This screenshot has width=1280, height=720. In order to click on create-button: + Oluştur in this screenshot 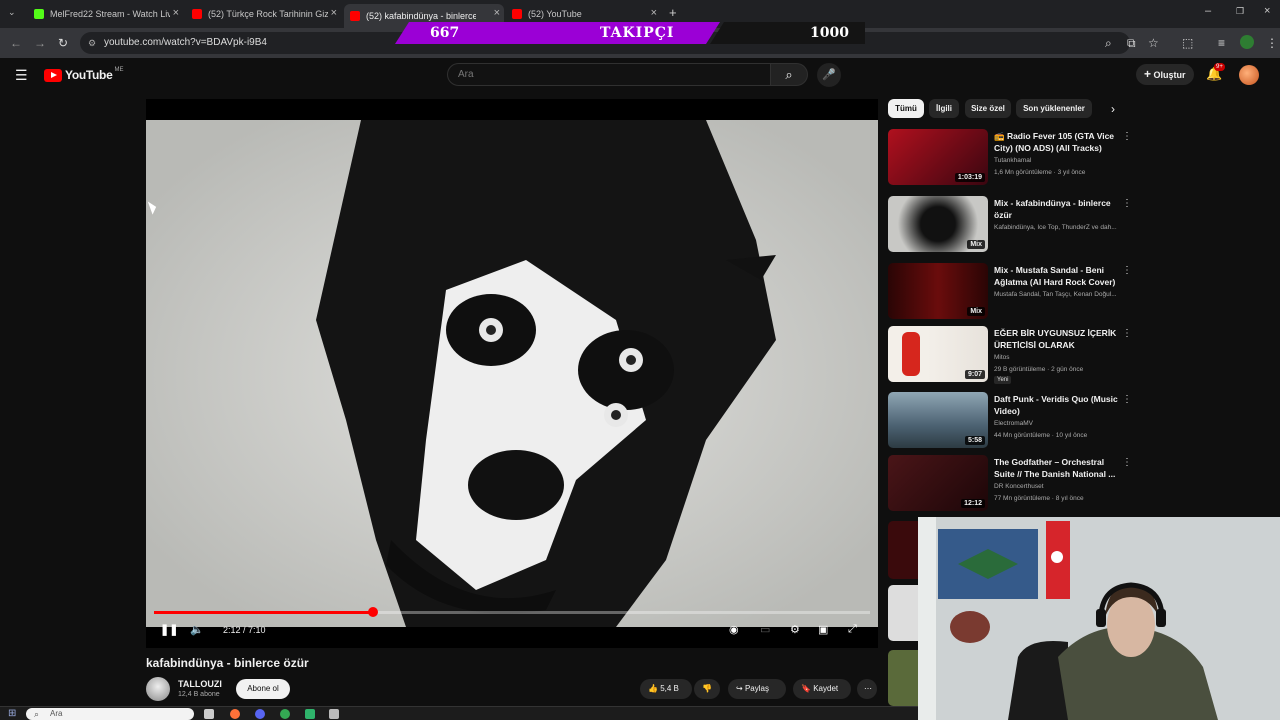, I will do `click(1165, 74)`.